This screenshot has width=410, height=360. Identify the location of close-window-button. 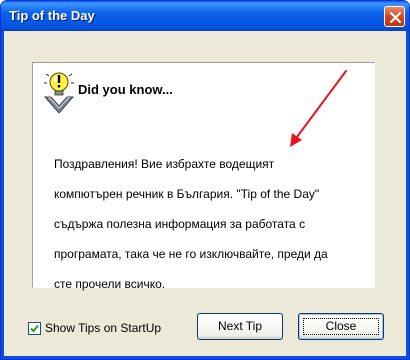
(394, 16).